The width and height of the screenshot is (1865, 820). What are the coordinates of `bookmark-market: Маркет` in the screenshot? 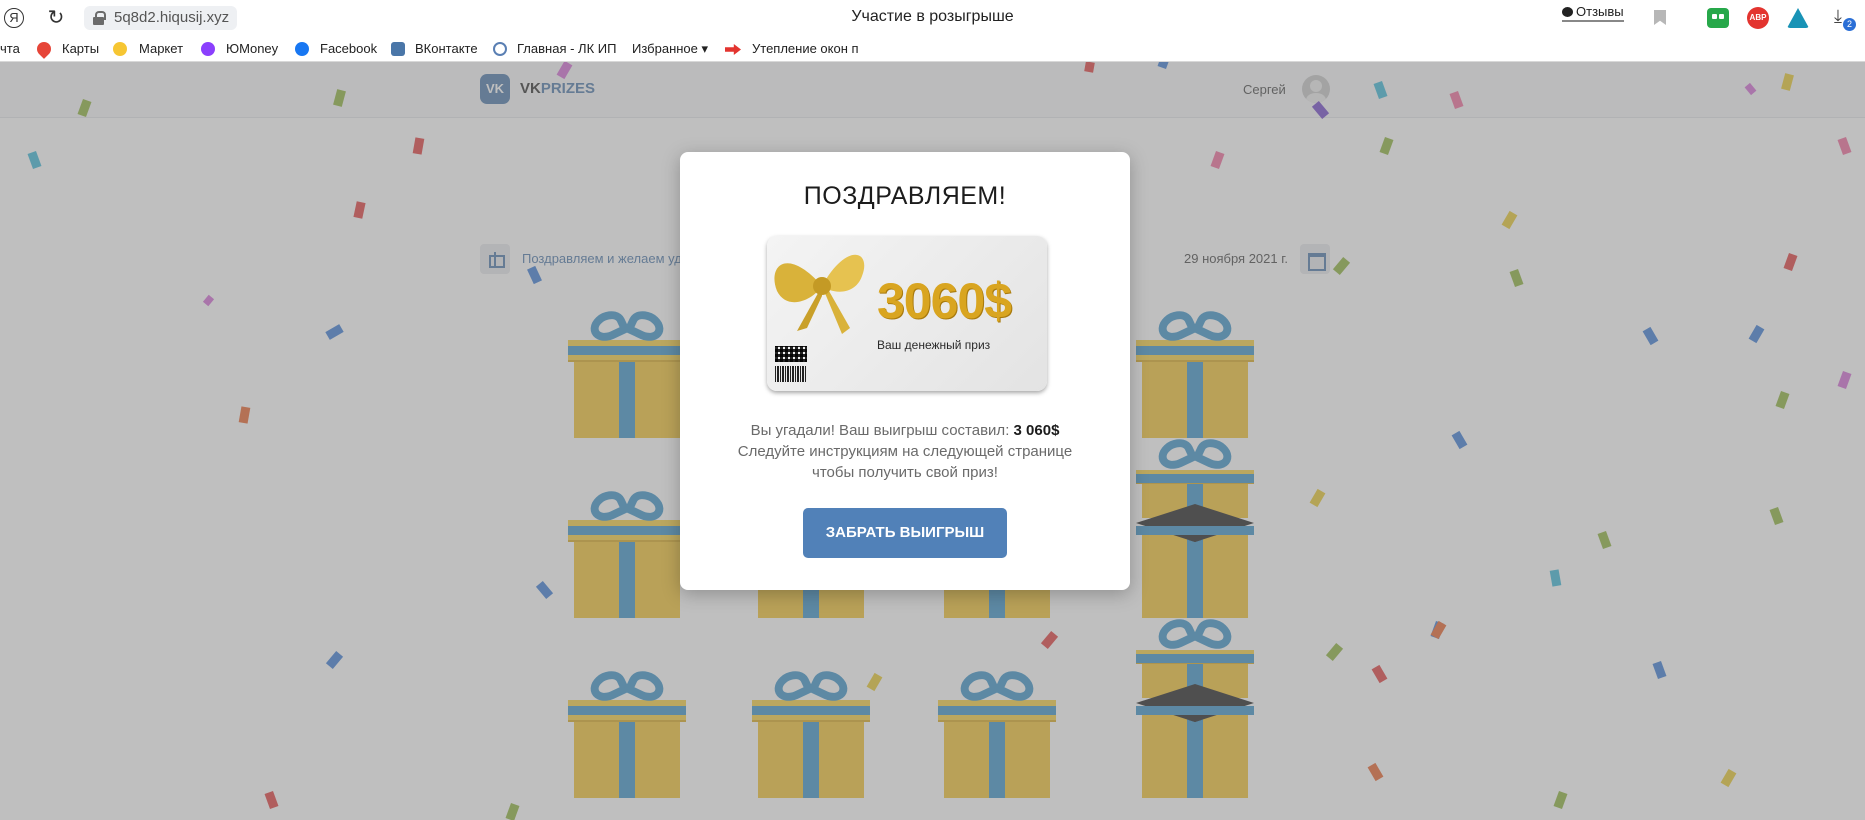 It's located at (161, 48).